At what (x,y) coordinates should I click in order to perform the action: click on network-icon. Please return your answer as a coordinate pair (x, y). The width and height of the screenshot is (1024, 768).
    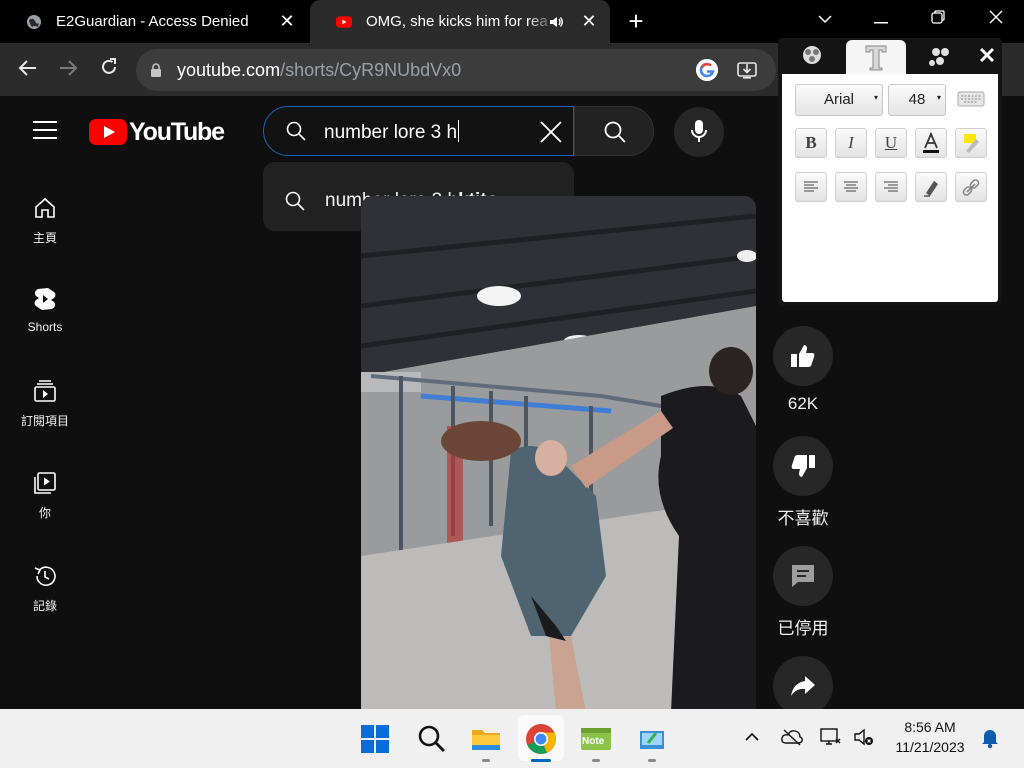
    Looking at the image, I should click on (830, 737).